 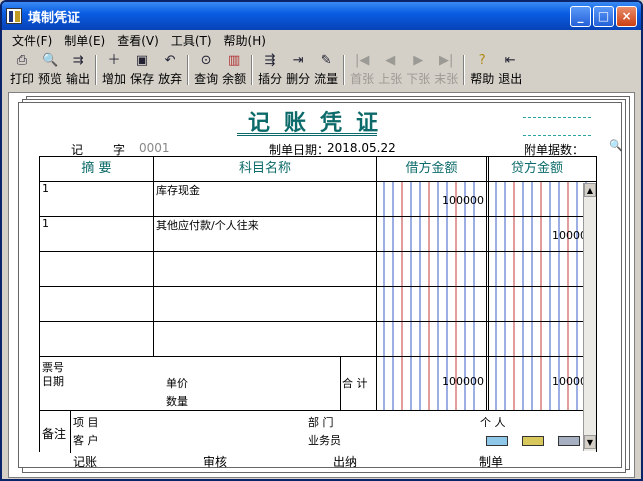 I want to click on credit-amount: 100000, so click(x=541, y=235).